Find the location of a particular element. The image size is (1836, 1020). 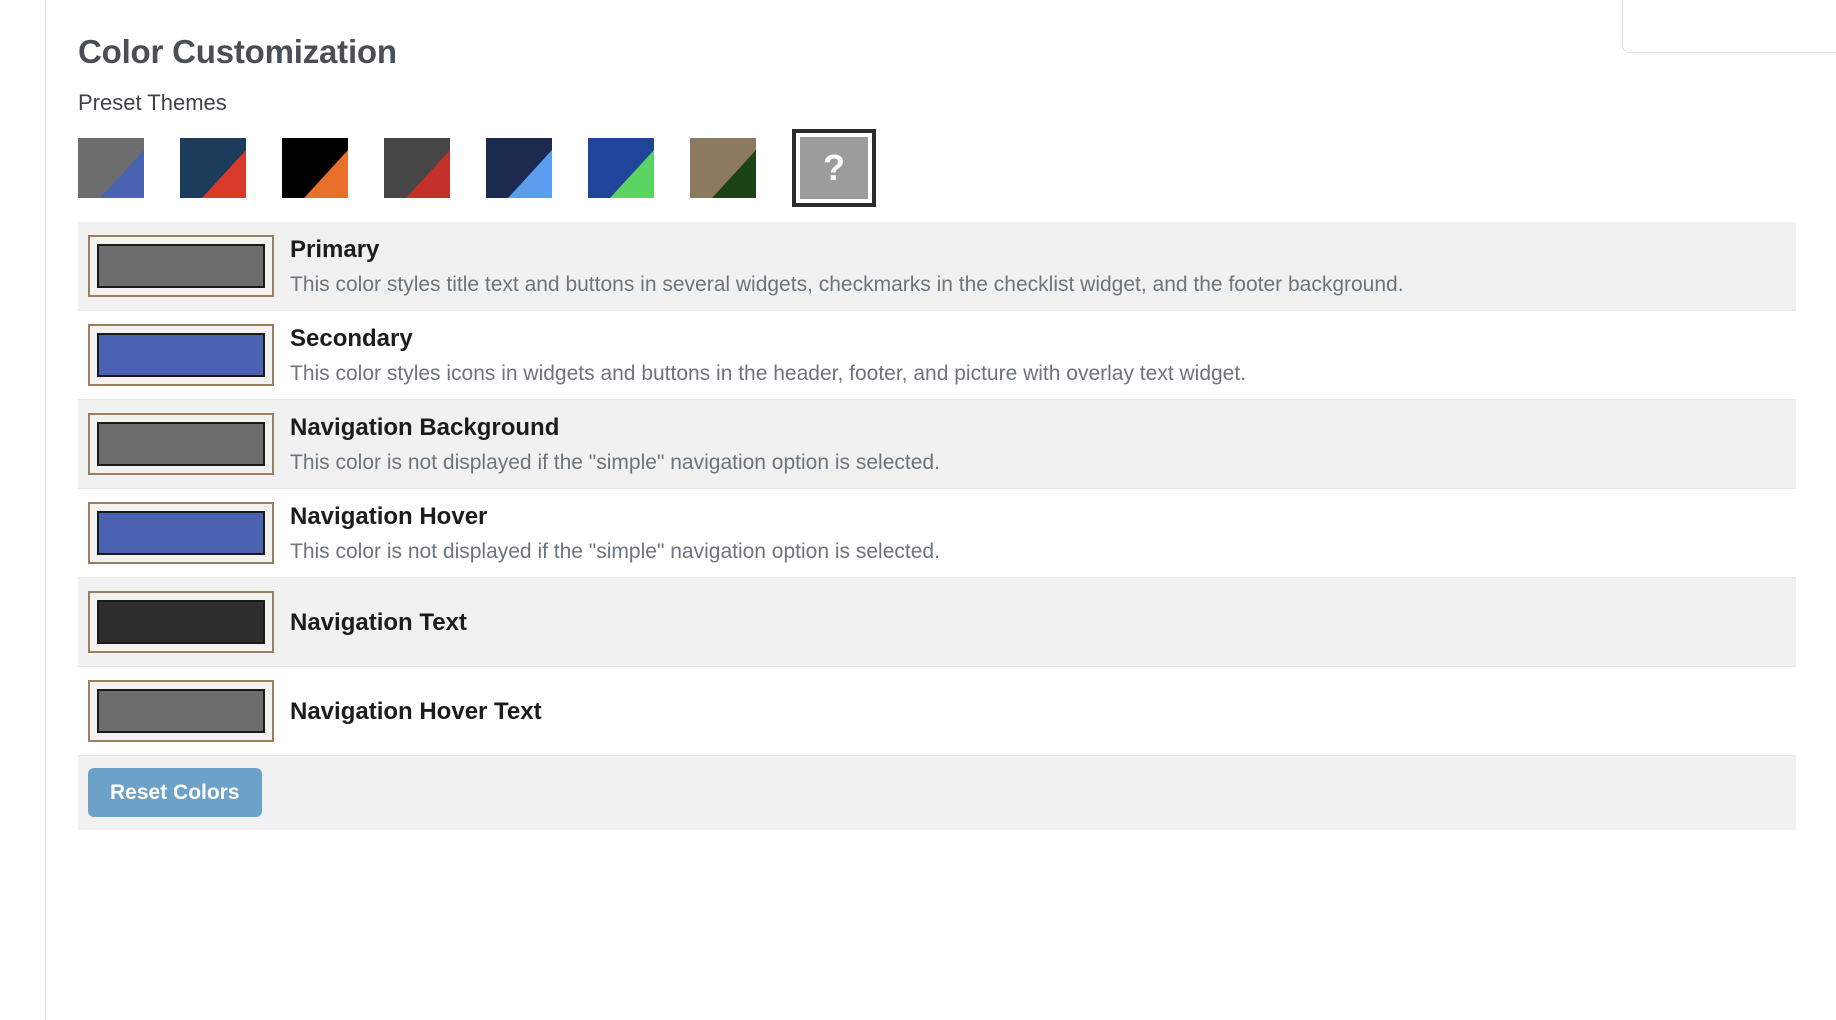

color-picker-secondary is located at coordinates (181, 354).